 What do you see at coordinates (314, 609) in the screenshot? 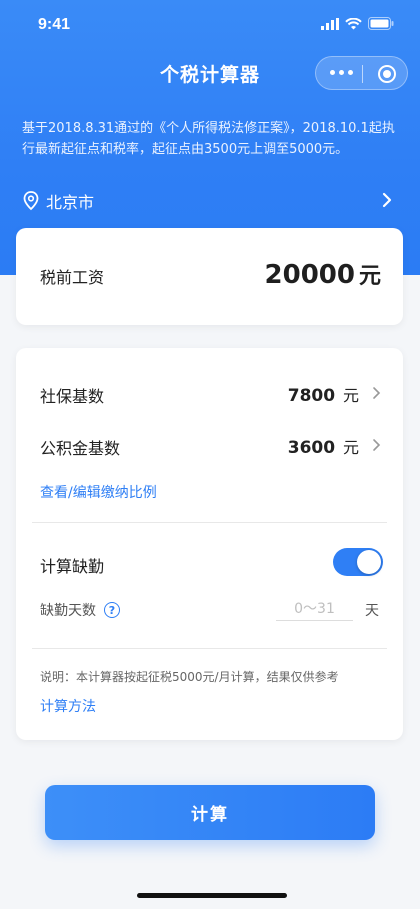
I see `absence-days-input` at bounding box center [314, 609].